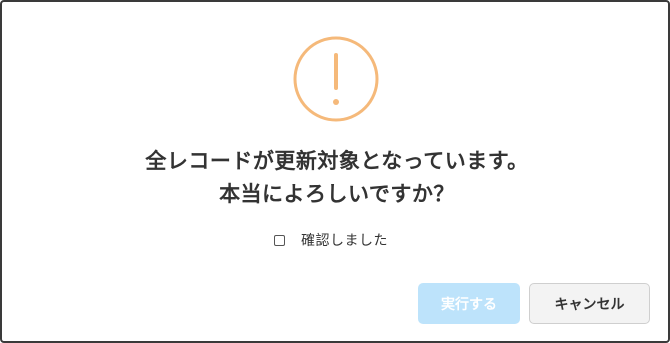  Describe the element at coordinates (337, 194) in the screenshot. I see `dialog-message-line2: 本当によろしいですか？` at that location.